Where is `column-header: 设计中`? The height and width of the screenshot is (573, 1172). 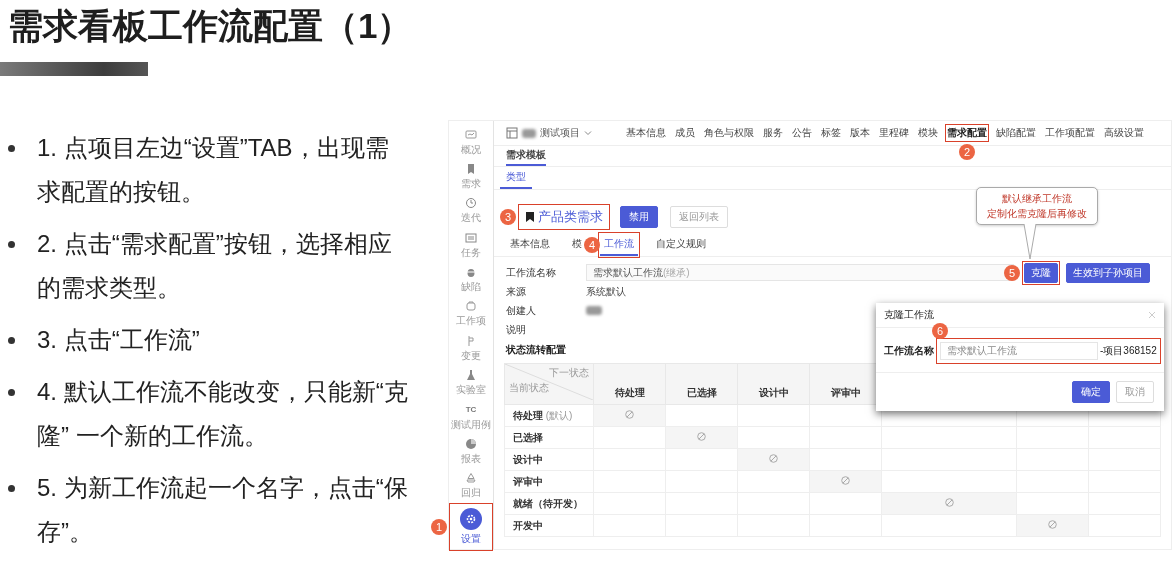 column-header: 设计中 is located at coordinates (773, 384).